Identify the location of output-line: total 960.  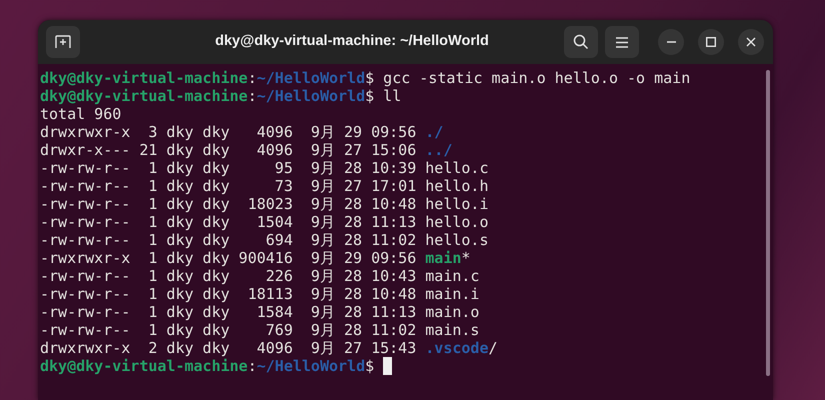
(81, 114).